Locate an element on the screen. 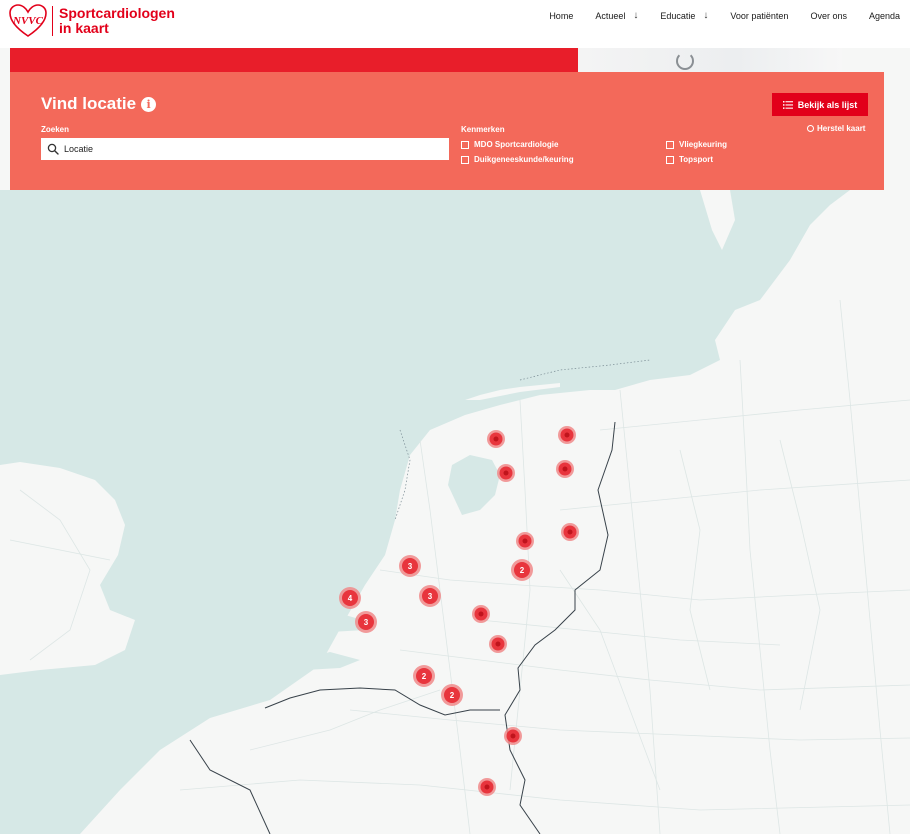 Image resolution: width=910 pixels, height=834 pixels. nav-label: Actueel is located at coordinates (610, 15).